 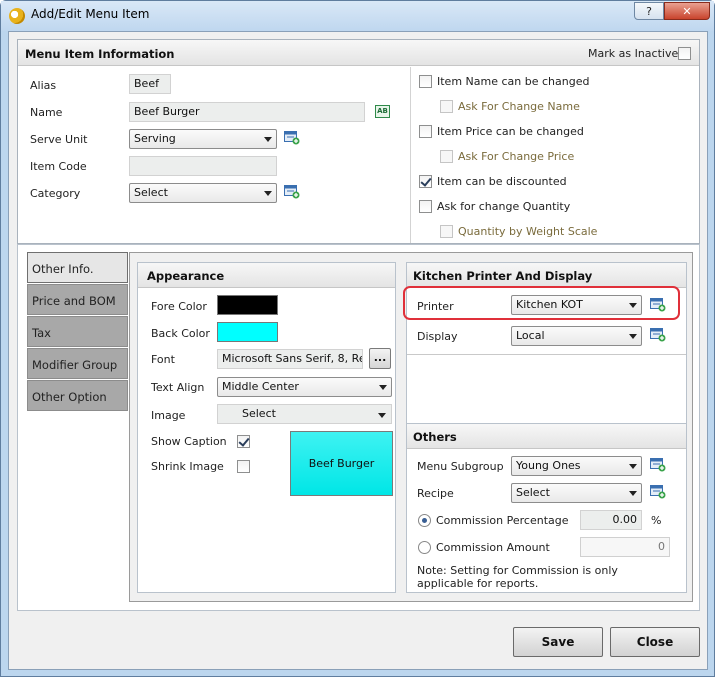 I want to click on translate-name-icon: AB, so click(x=382, y=111).